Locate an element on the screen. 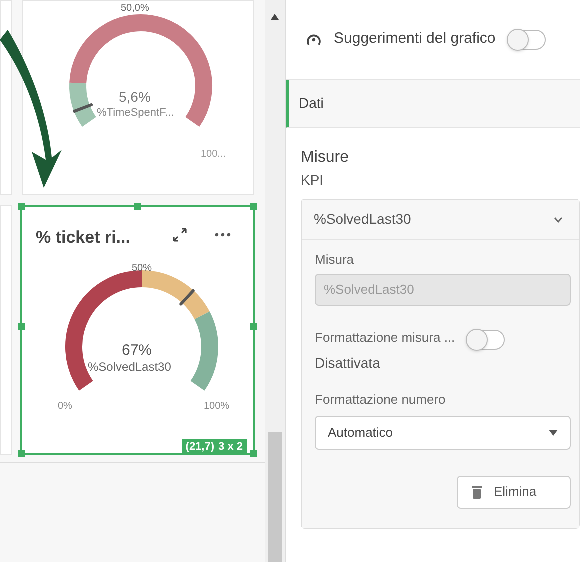  field-label: Misura is located at coordinates (335, 260).